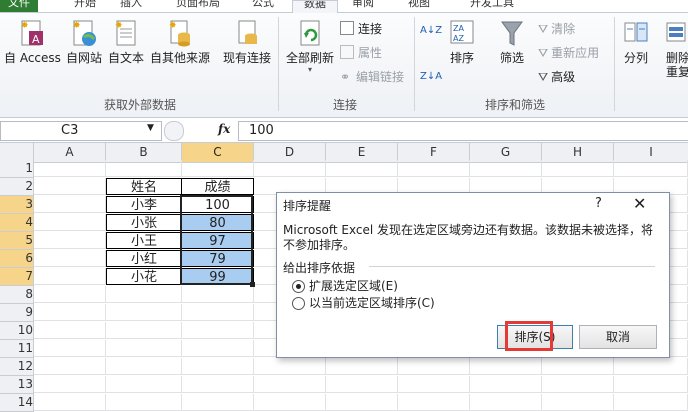 Image resolution: width=688 pixels, height=412 pixels. Describe the element at coordinates (17, 385) in the screenshot. I see `row-header: 13` at that location.